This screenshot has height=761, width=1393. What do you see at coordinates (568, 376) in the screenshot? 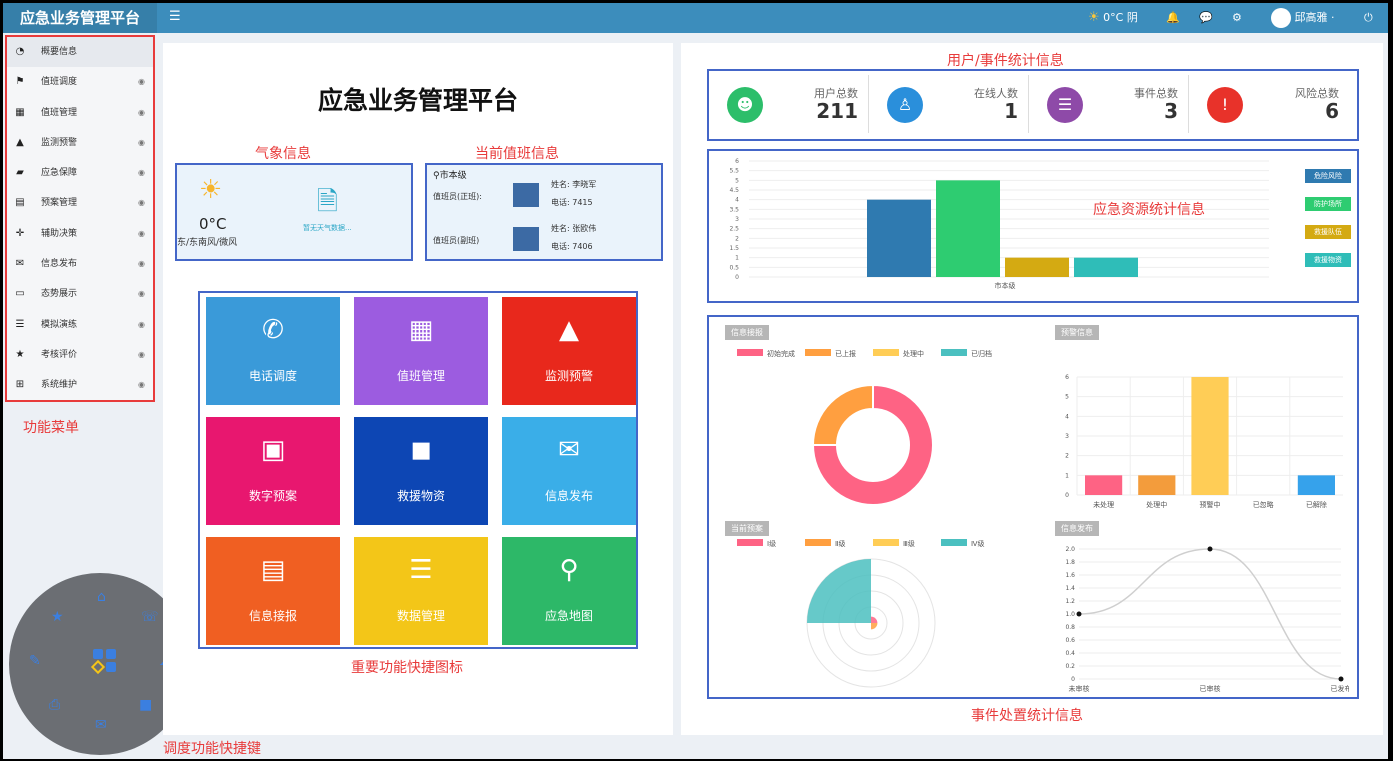
I see `tile-label: 监测预警` at bounding box center [568, 376].